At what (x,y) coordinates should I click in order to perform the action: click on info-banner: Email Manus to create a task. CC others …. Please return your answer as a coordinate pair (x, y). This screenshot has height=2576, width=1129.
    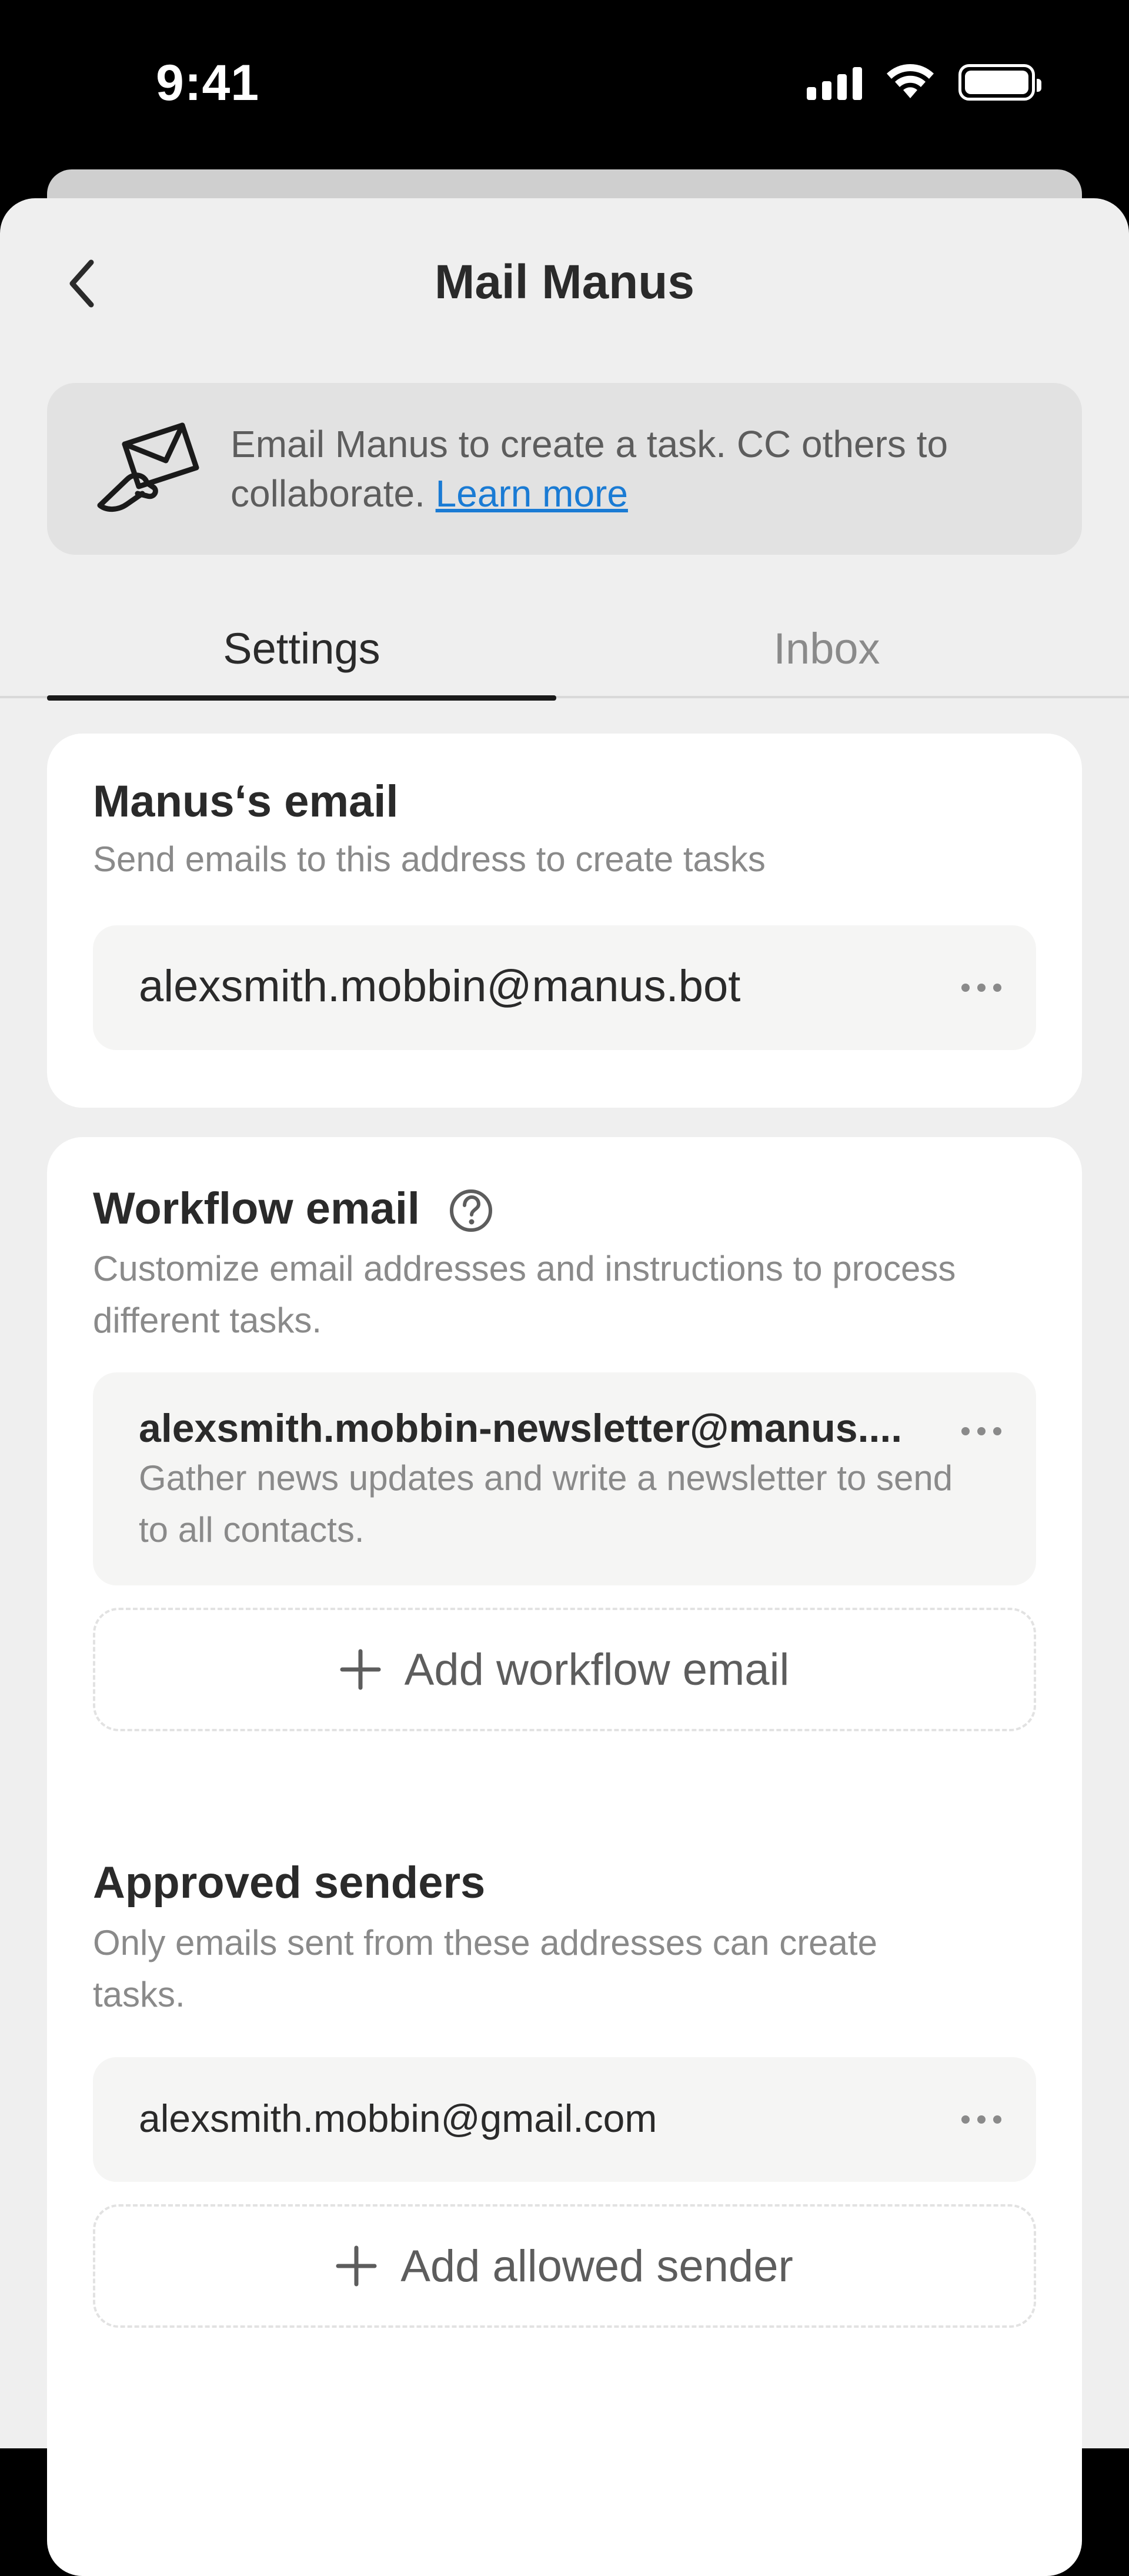
    Looking at the image, I should click on (564, 469).